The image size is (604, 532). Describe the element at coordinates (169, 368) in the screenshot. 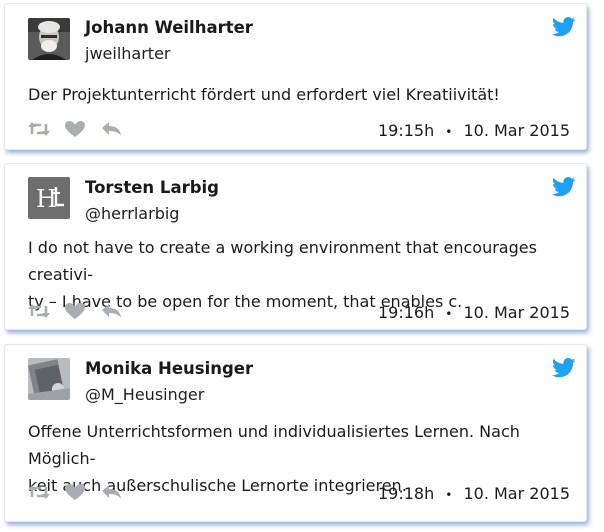

I see `display-name: Monika Heusinger` at that location.